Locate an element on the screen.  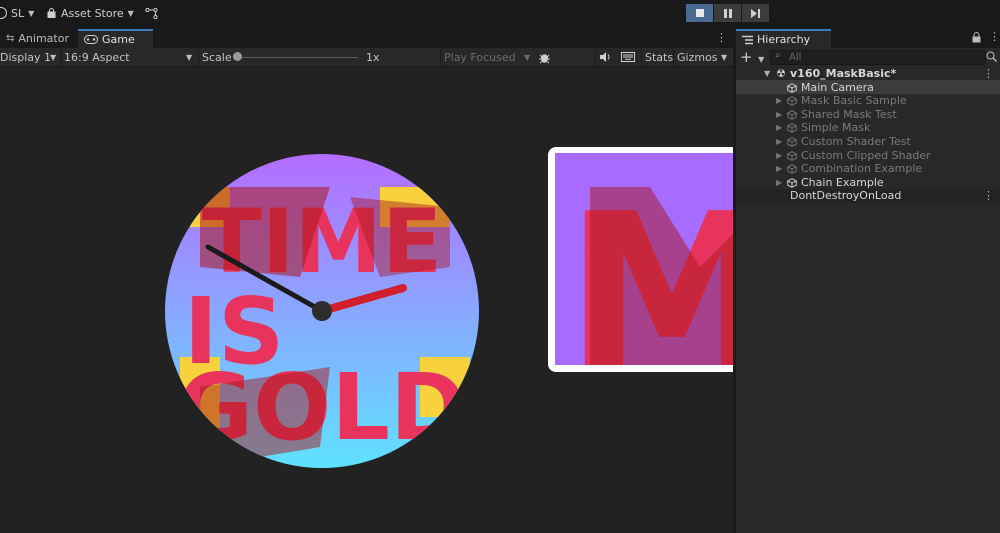
hierarchy-item: Main Camera is located at coordinates (868, 88).